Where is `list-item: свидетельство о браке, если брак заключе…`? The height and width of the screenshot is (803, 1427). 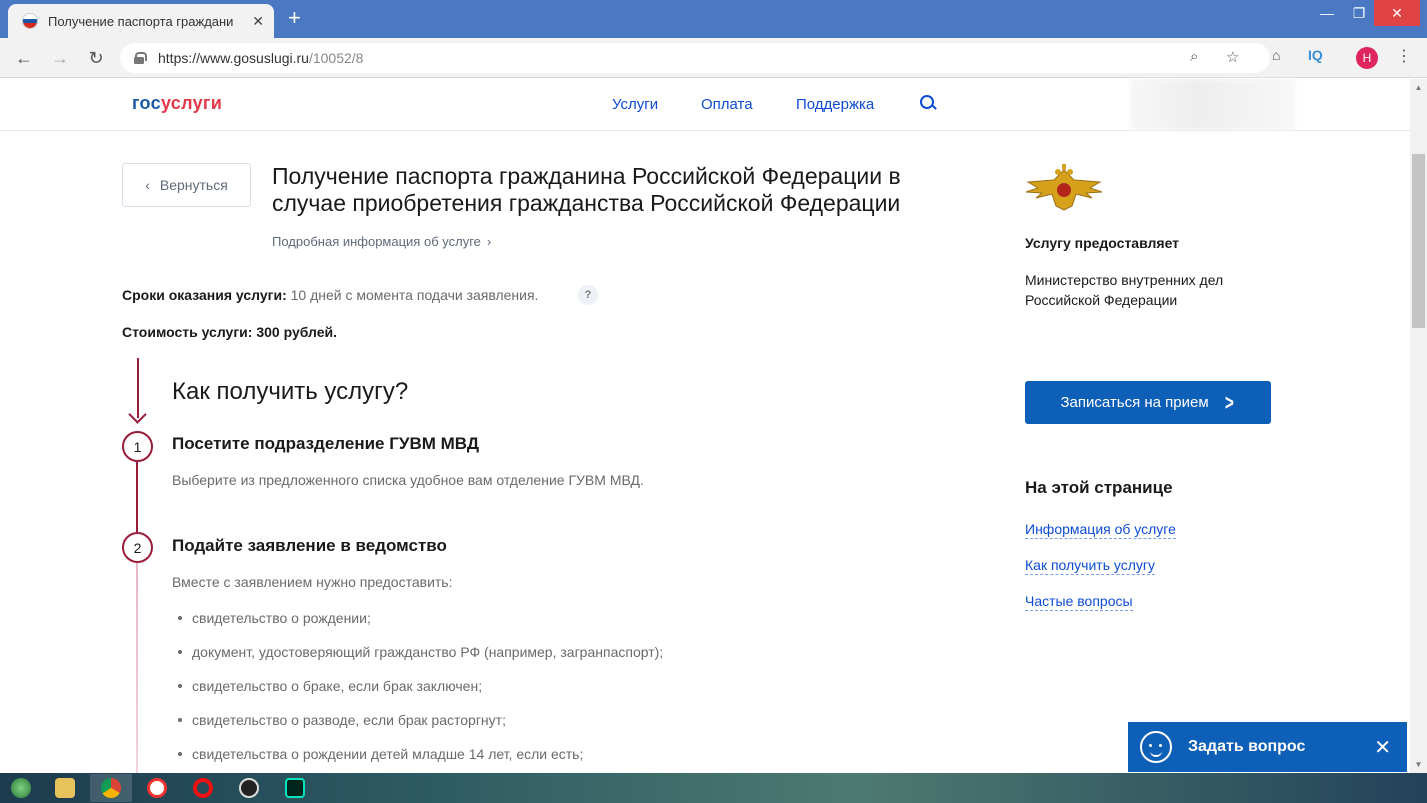 list-item: свидетельство о браке, если брак заключе… is located at coordinates (419, 693).